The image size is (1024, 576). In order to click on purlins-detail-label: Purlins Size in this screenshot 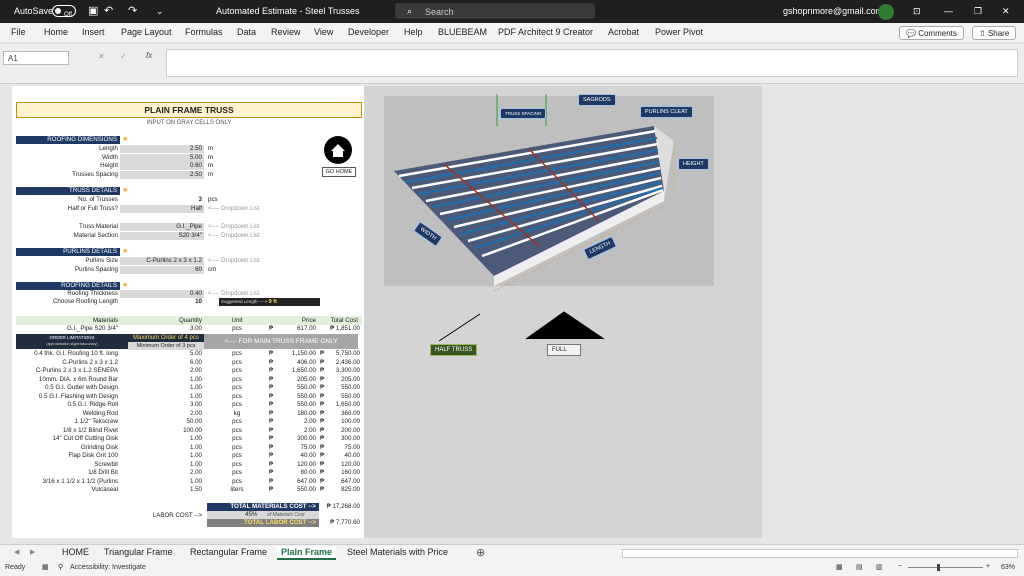, I will do `click(101, 260)`.